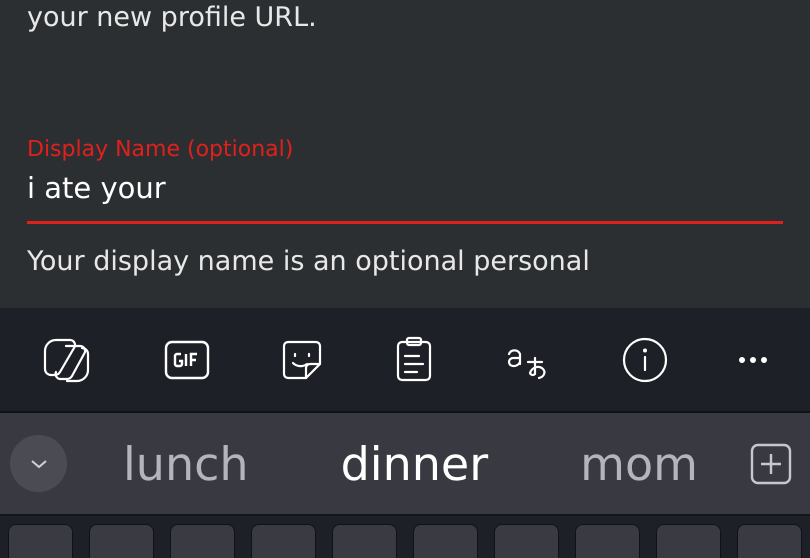 The width and height of the screenshot is (810, 558). Describe the element at coordinates (405, 197) in the screenshot. I see `input-field: i ate your` at that location.